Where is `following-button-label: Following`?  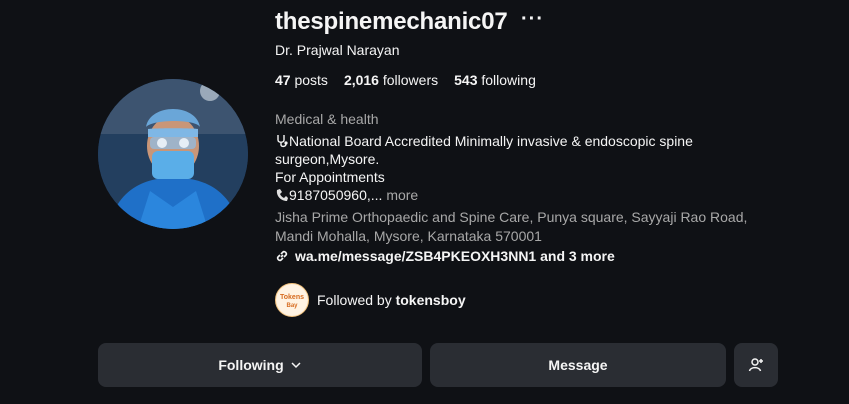
following-button-label: Following is located at coordinates (251, 365).